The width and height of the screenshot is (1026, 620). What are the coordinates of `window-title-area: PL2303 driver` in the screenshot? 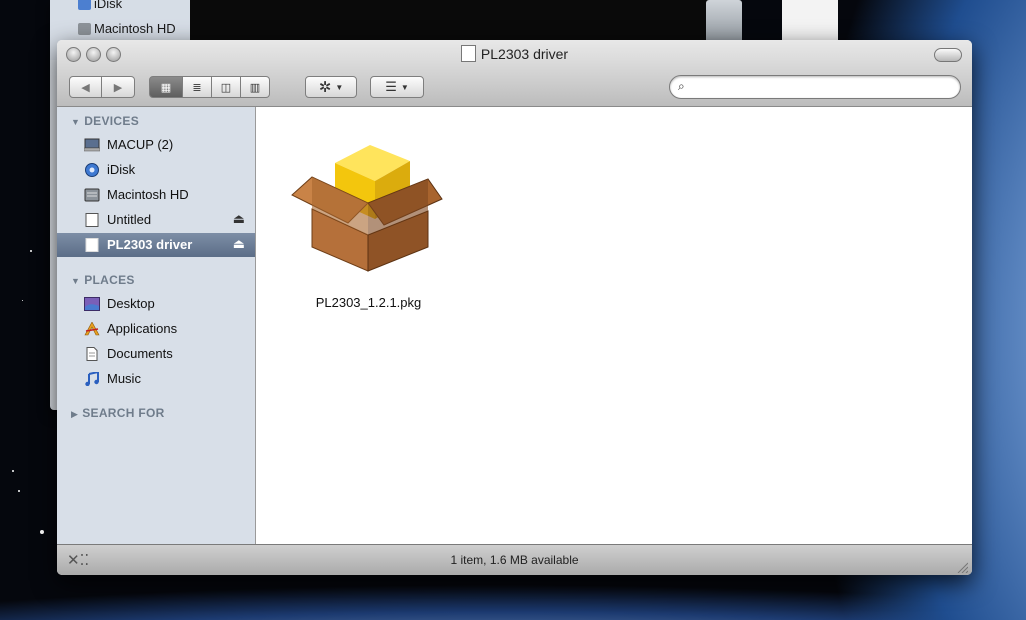 It's located at (514, 53).